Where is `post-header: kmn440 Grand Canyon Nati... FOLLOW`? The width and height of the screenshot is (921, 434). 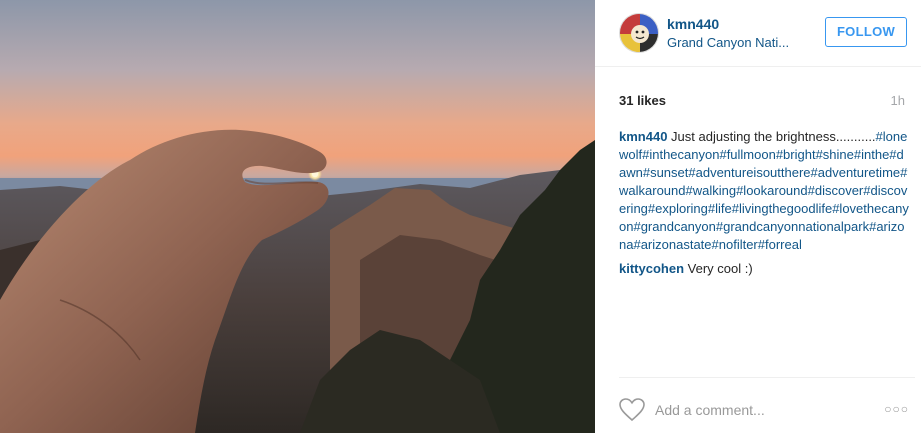 post-header: kmn440 Grand Canyon Nati... FOLLOW is located at coordinates (758, 33).